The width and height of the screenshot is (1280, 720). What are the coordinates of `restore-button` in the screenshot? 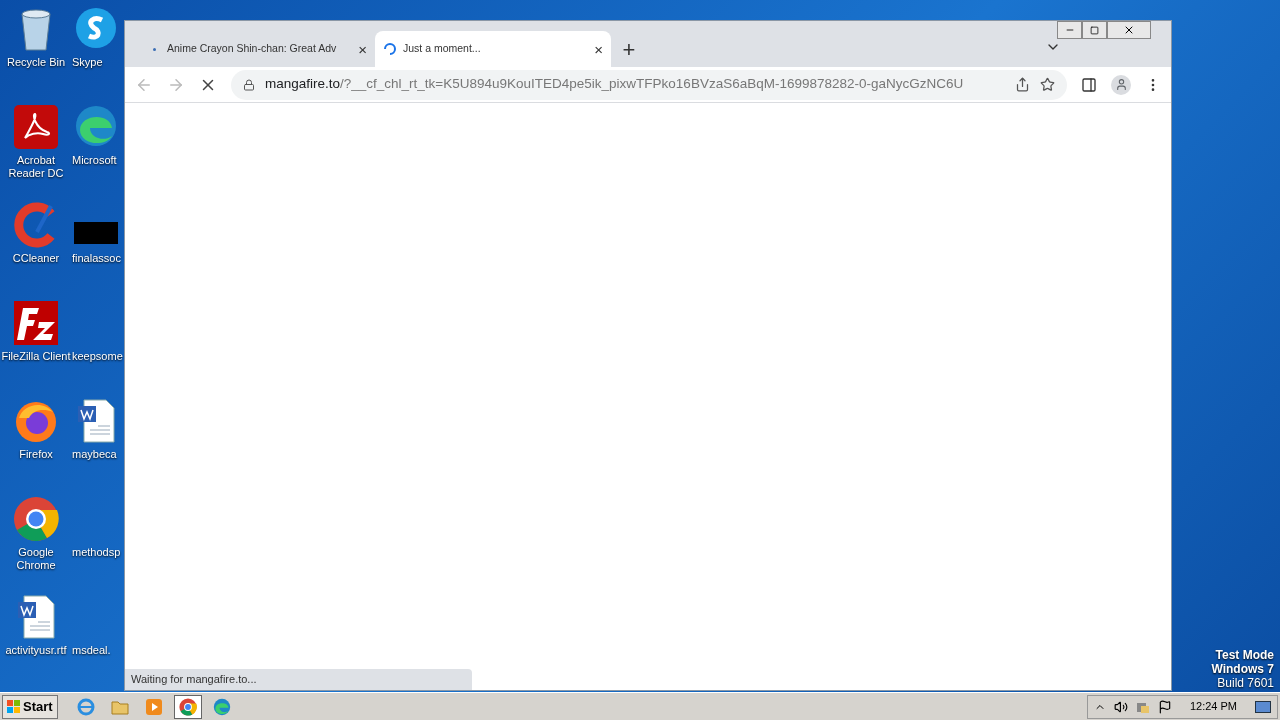 It's located at (1094, 30).